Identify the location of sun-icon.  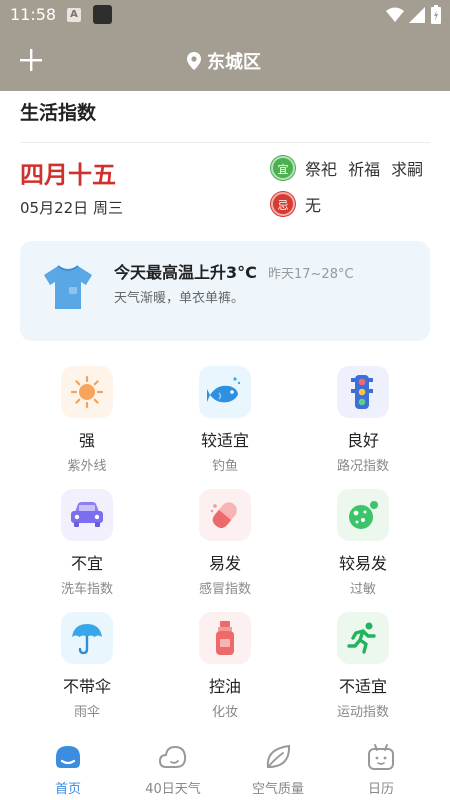
(87, 392).